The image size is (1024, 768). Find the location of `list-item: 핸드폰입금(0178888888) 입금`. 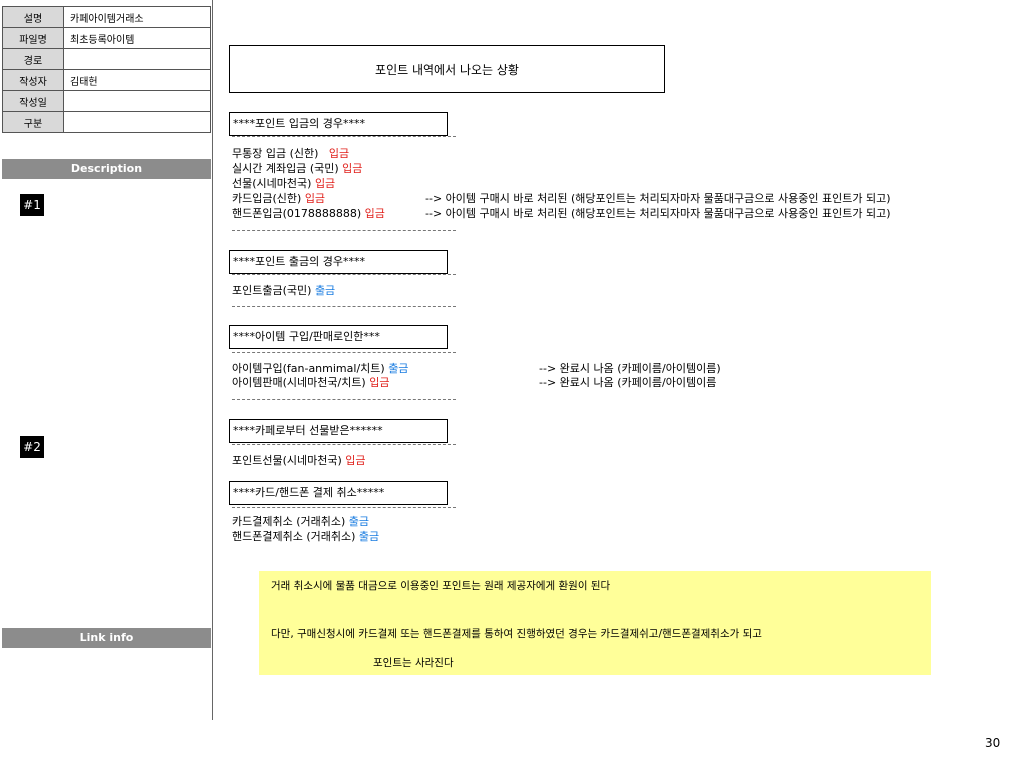

list-item: 핸드폰입금(0178888888) 입금 is located at coordinates (308, 214).